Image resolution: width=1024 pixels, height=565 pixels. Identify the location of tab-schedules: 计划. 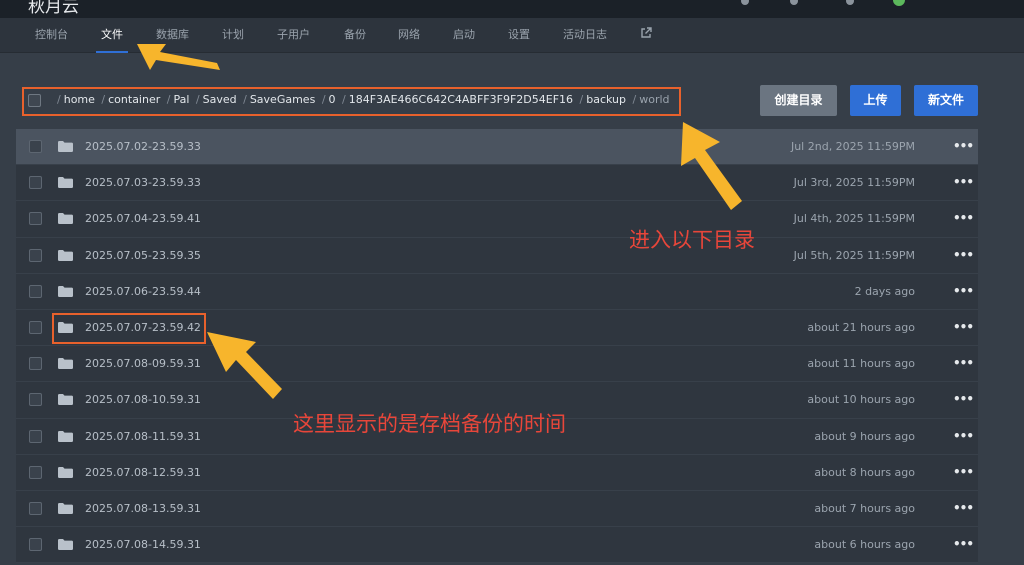
(233, 35).